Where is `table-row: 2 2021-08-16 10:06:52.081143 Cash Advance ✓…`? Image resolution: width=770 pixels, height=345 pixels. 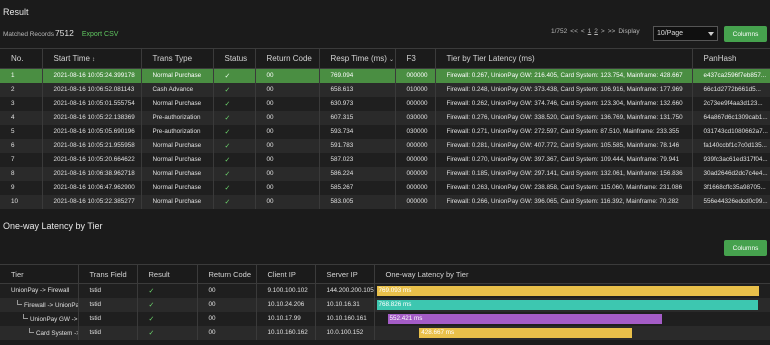 table-row: 2 2021-08-16 10:06:52.081143 Cash Advance ✓… is located at coordinates (385, 89).